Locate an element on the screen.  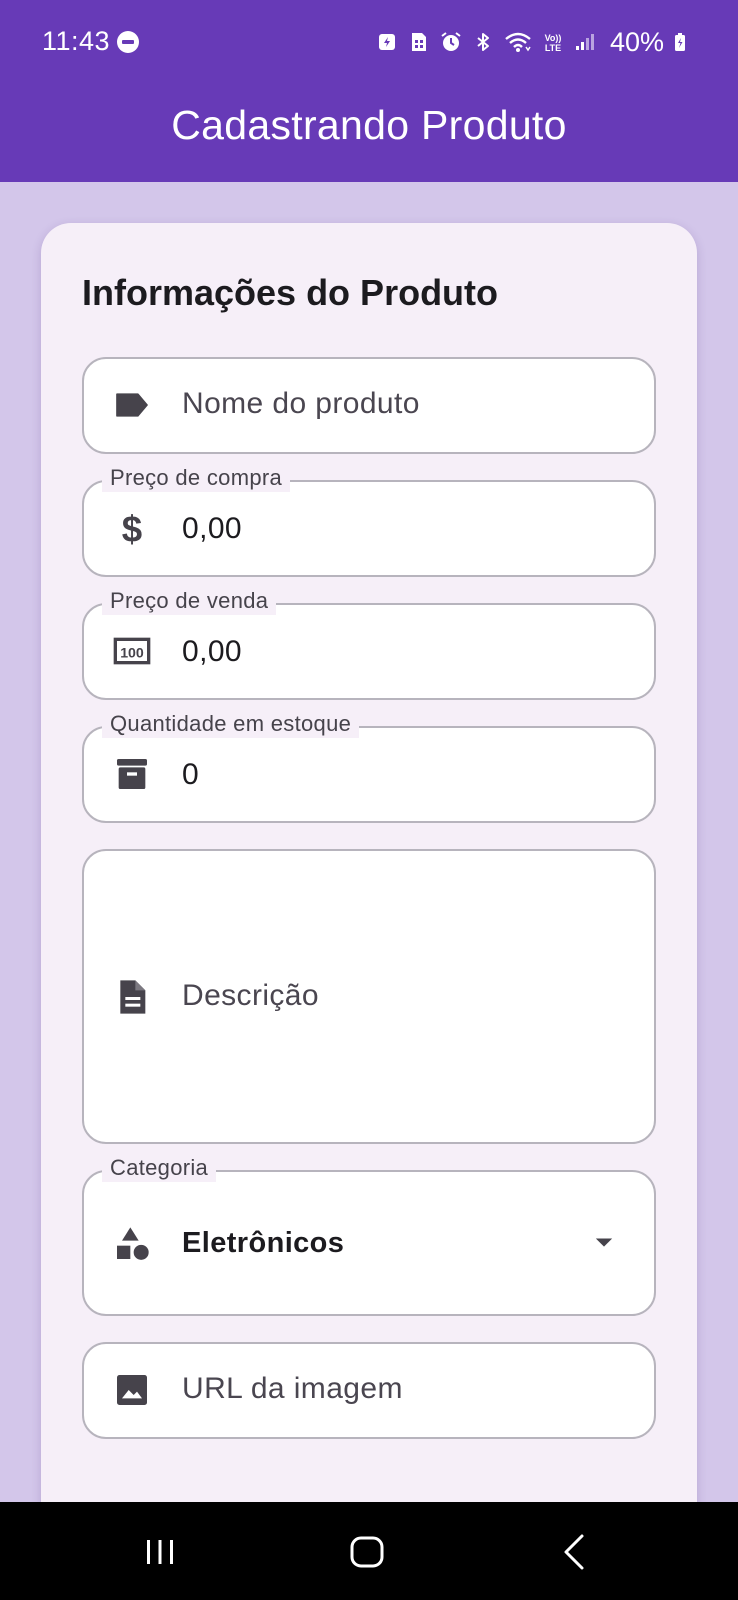
dropdown-arrow-icon is located at coordinates (604, 1242).